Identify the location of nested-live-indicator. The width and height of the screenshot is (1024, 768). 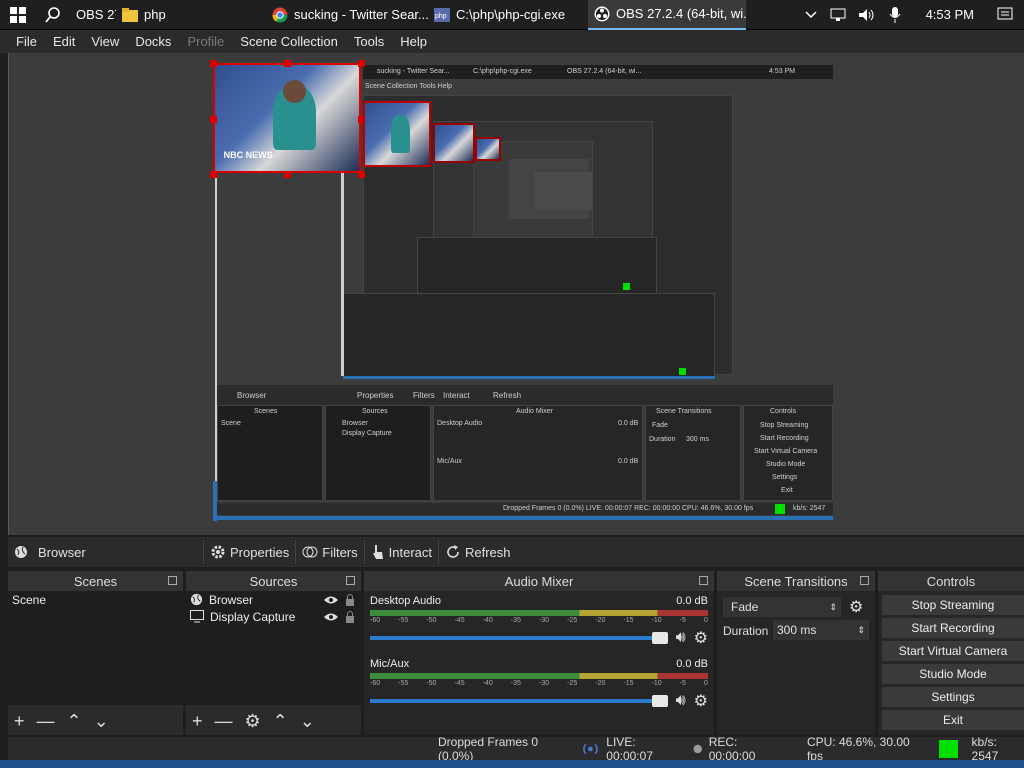
(780, 509).